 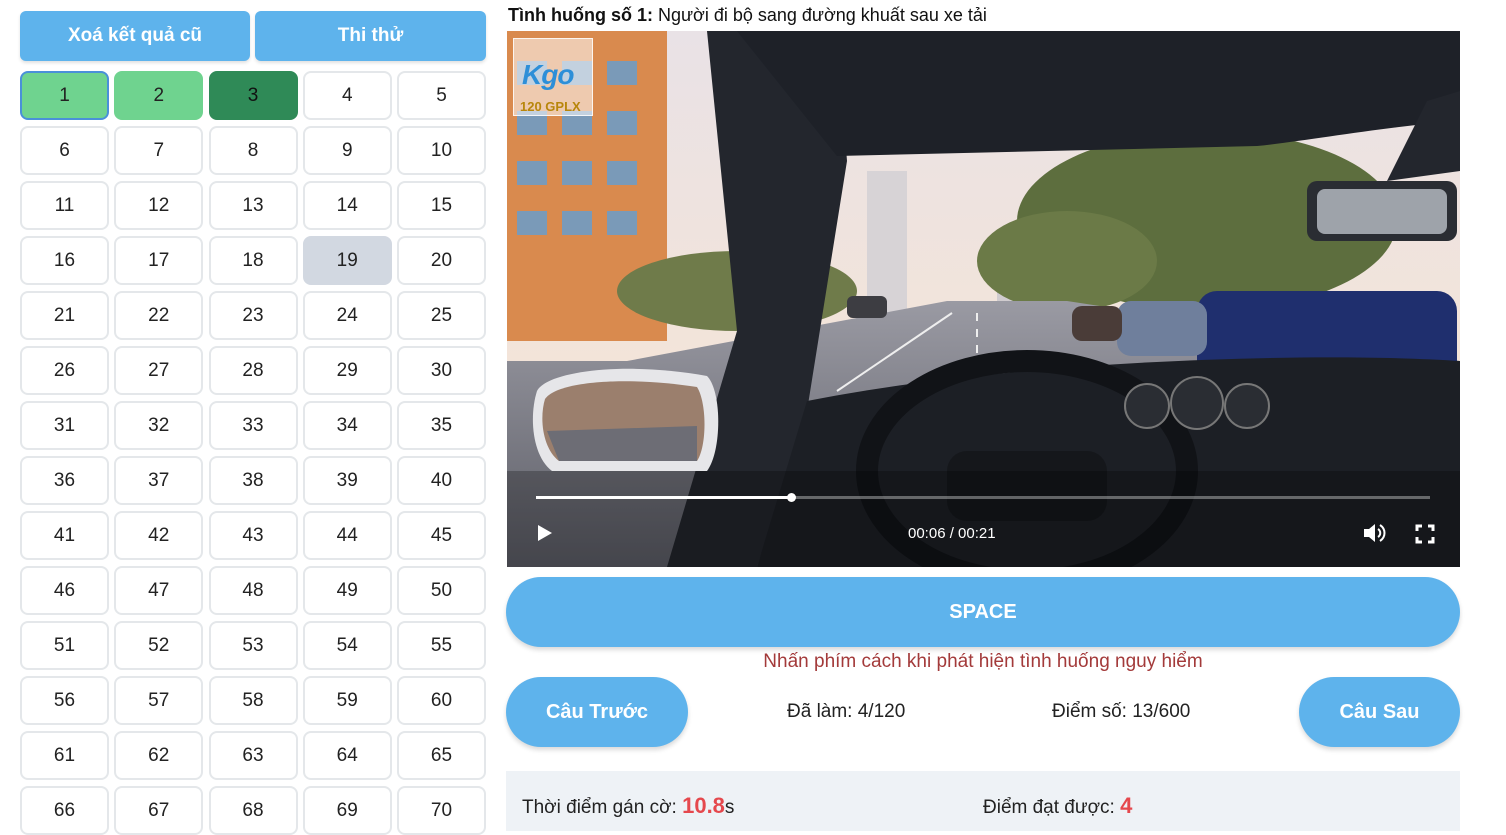 What do you see at coordinates (159, 535) in the screenshot?
I see `question-cell: 42` at bounding box center [159, 535].